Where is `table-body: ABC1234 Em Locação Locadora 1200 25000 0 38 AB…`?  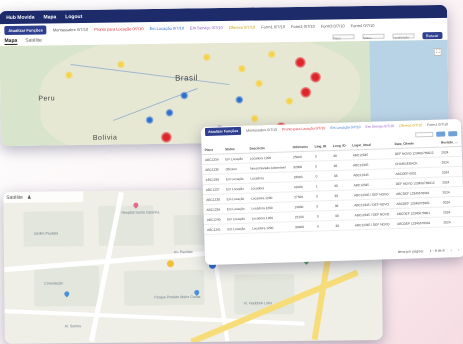
table-body: ABC1234 Em Locação Locadora 1200 25000 0 38 AB… is located at coordinates (332, 190).